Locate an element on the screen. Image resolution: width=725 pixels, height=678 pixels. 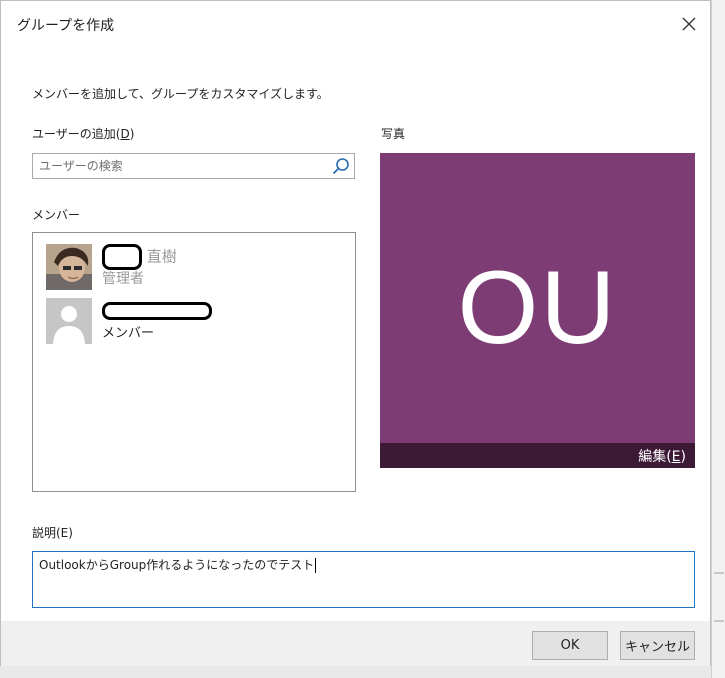
description-label: 説明(E) is located at coordinates (52, 533).